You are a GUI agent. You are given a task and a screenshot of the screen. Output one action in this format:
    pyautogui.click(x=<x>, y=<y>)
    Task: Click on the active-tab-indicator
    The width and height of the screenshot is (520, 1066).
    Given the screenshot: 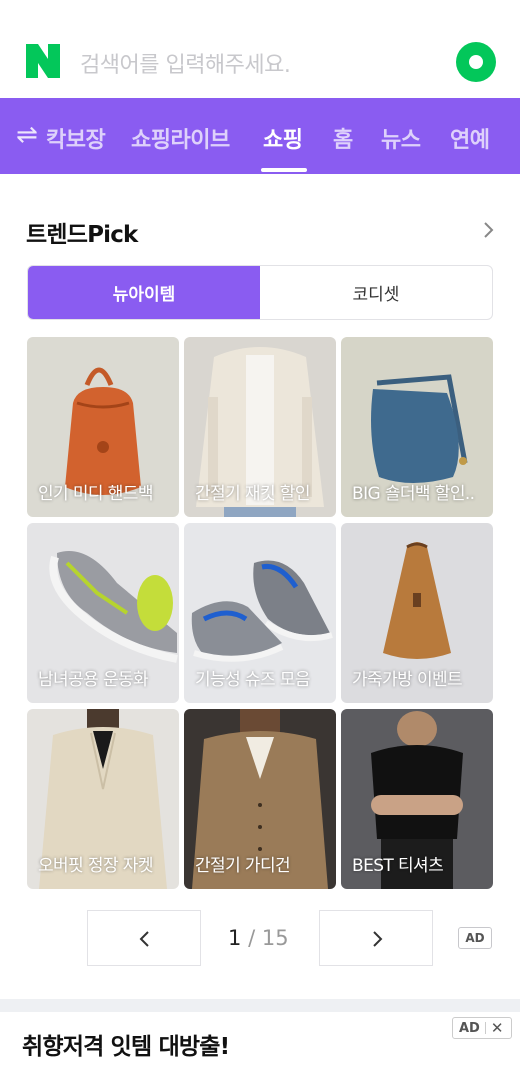 What is the action you would take?
    pyautogui.click(x=284, y=170)
    